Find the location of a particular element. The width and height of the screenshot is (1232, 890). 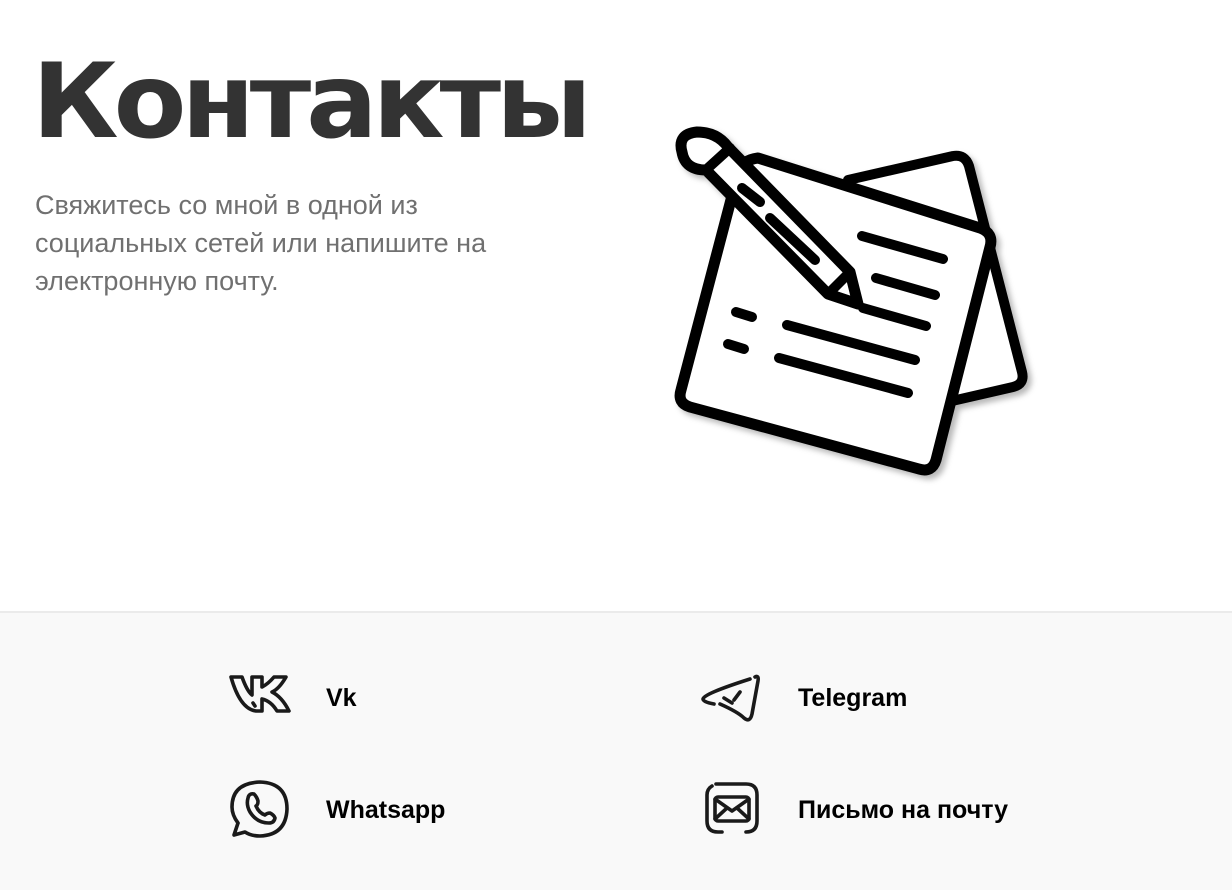

telegram-icon is located at coordinates (732, 697).